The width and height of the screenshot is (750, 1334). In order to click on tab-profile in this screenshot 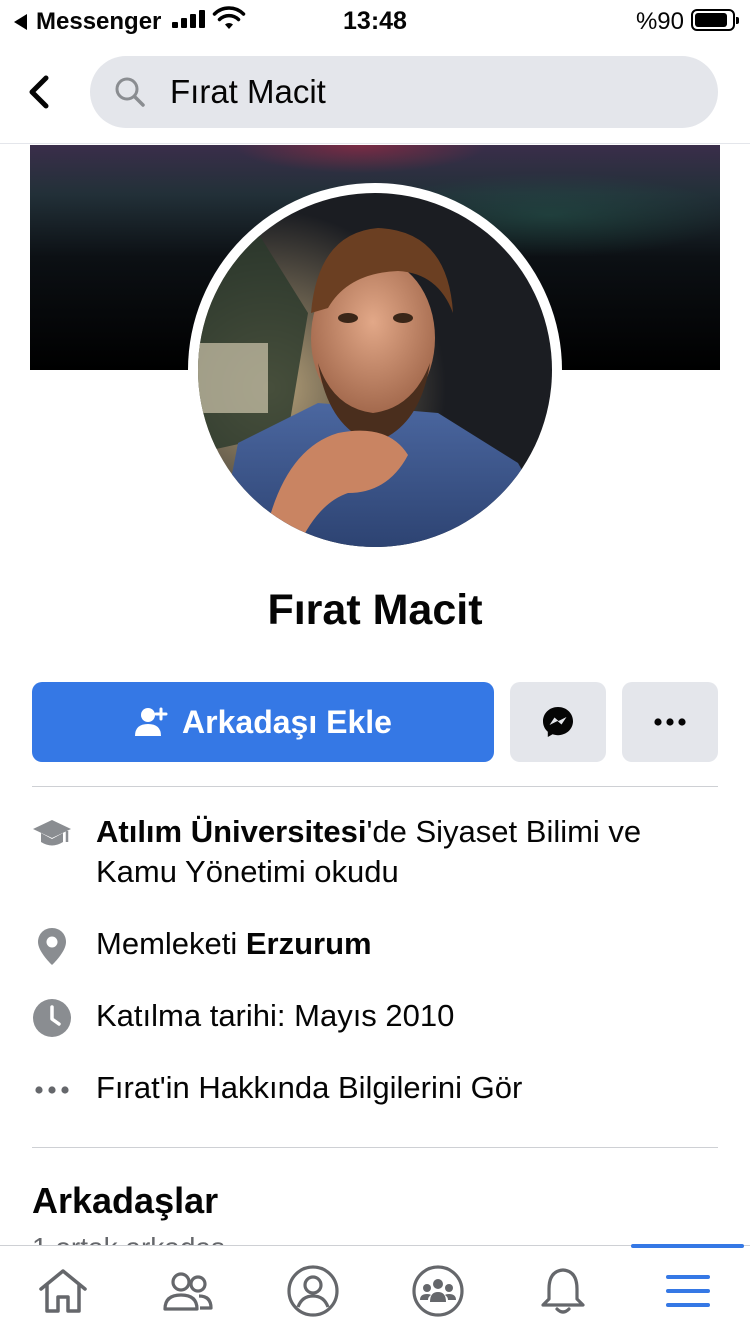, I will do `click(312, 1290)`.